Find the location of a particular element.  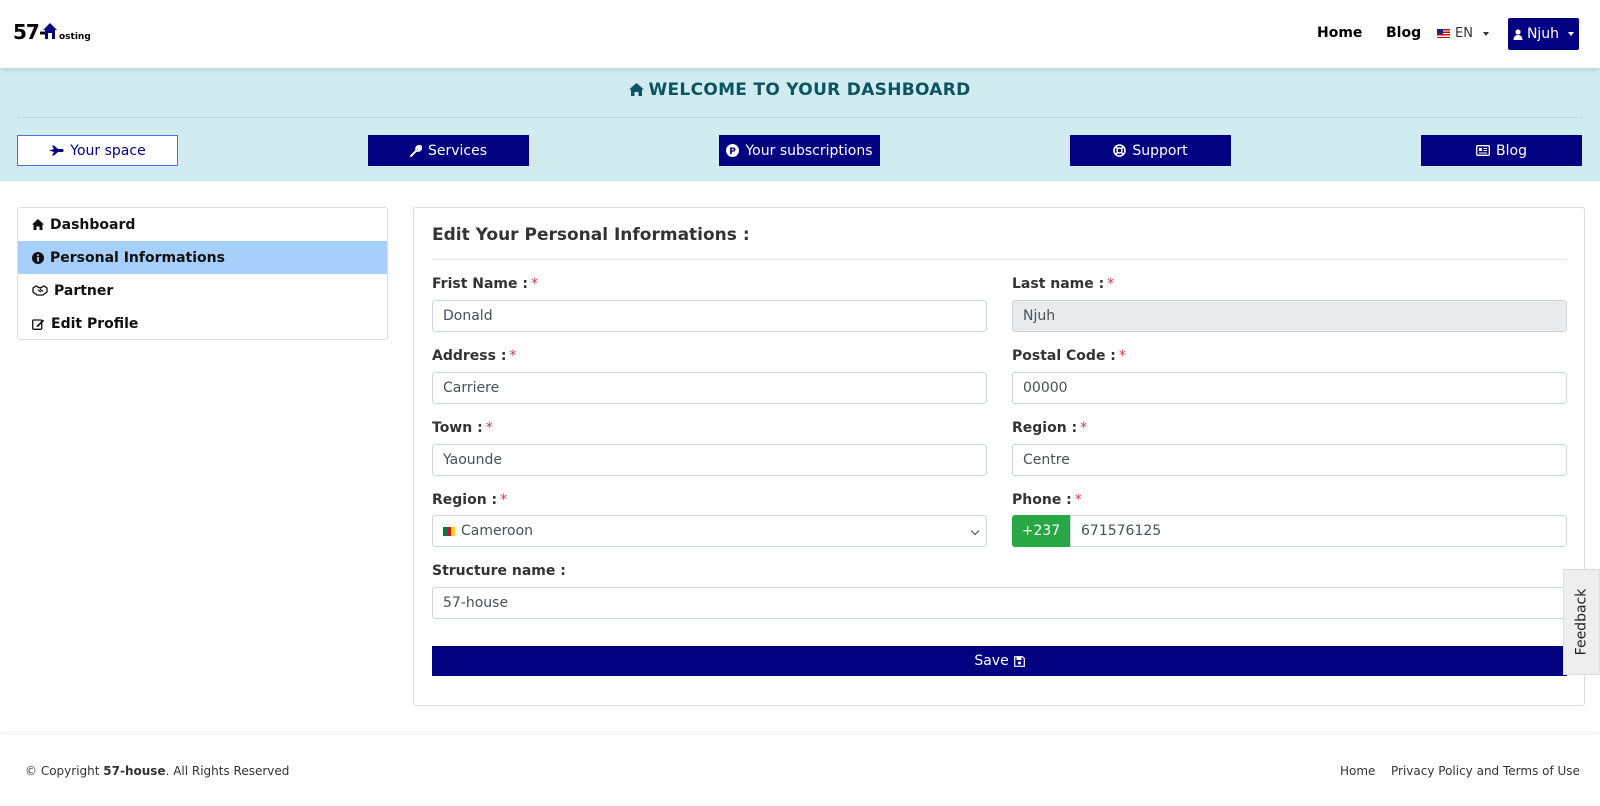

info-circle-icon is located at coordinates (38, 257).